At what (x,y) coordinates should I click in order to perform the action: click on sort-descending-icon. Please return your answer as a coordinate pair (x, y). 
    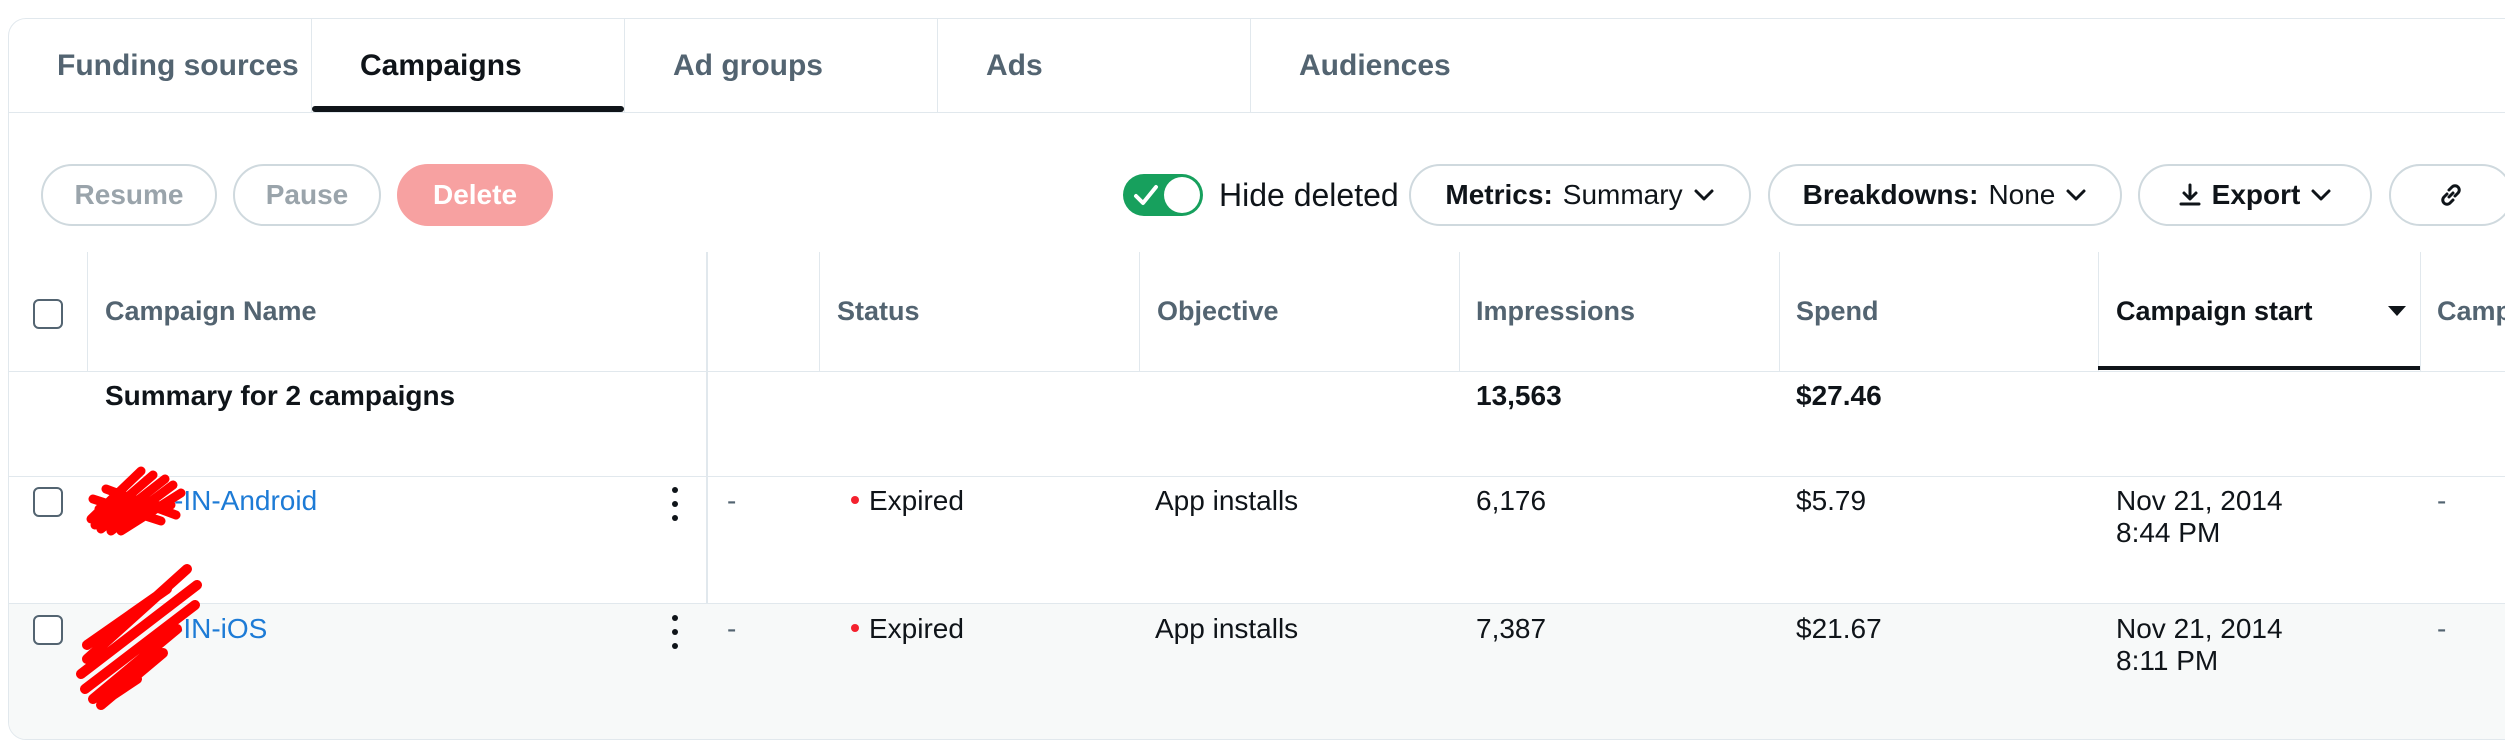
    Looking at the image, I should click on (2397, 311).